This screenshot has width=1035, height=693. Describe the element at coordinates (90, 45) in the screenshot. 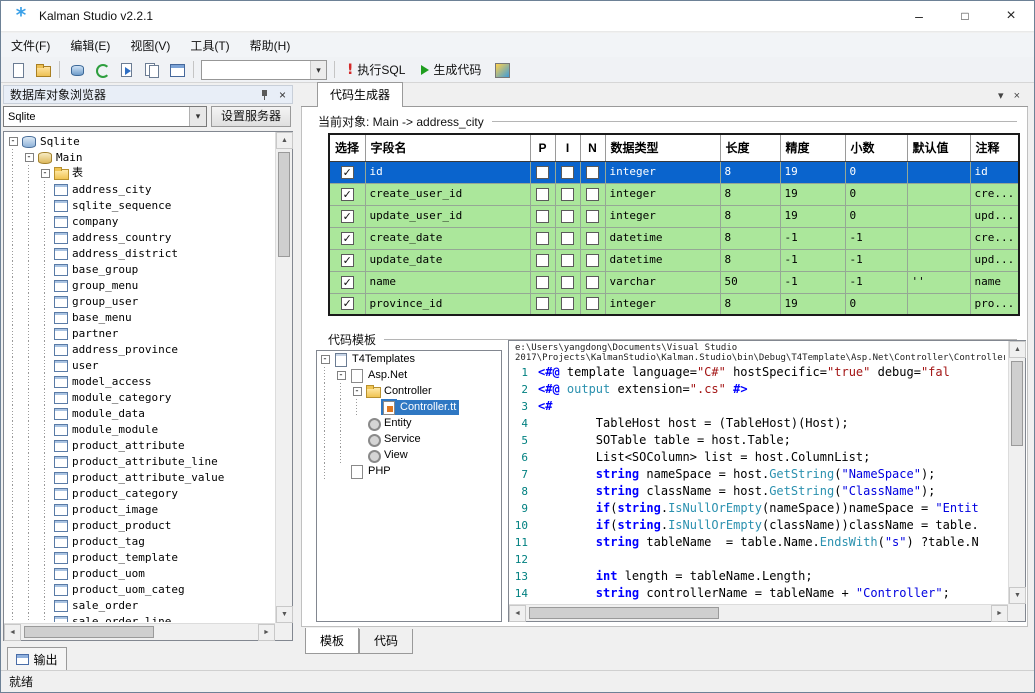

I see `menu-item: 编辑(E)` at that location.